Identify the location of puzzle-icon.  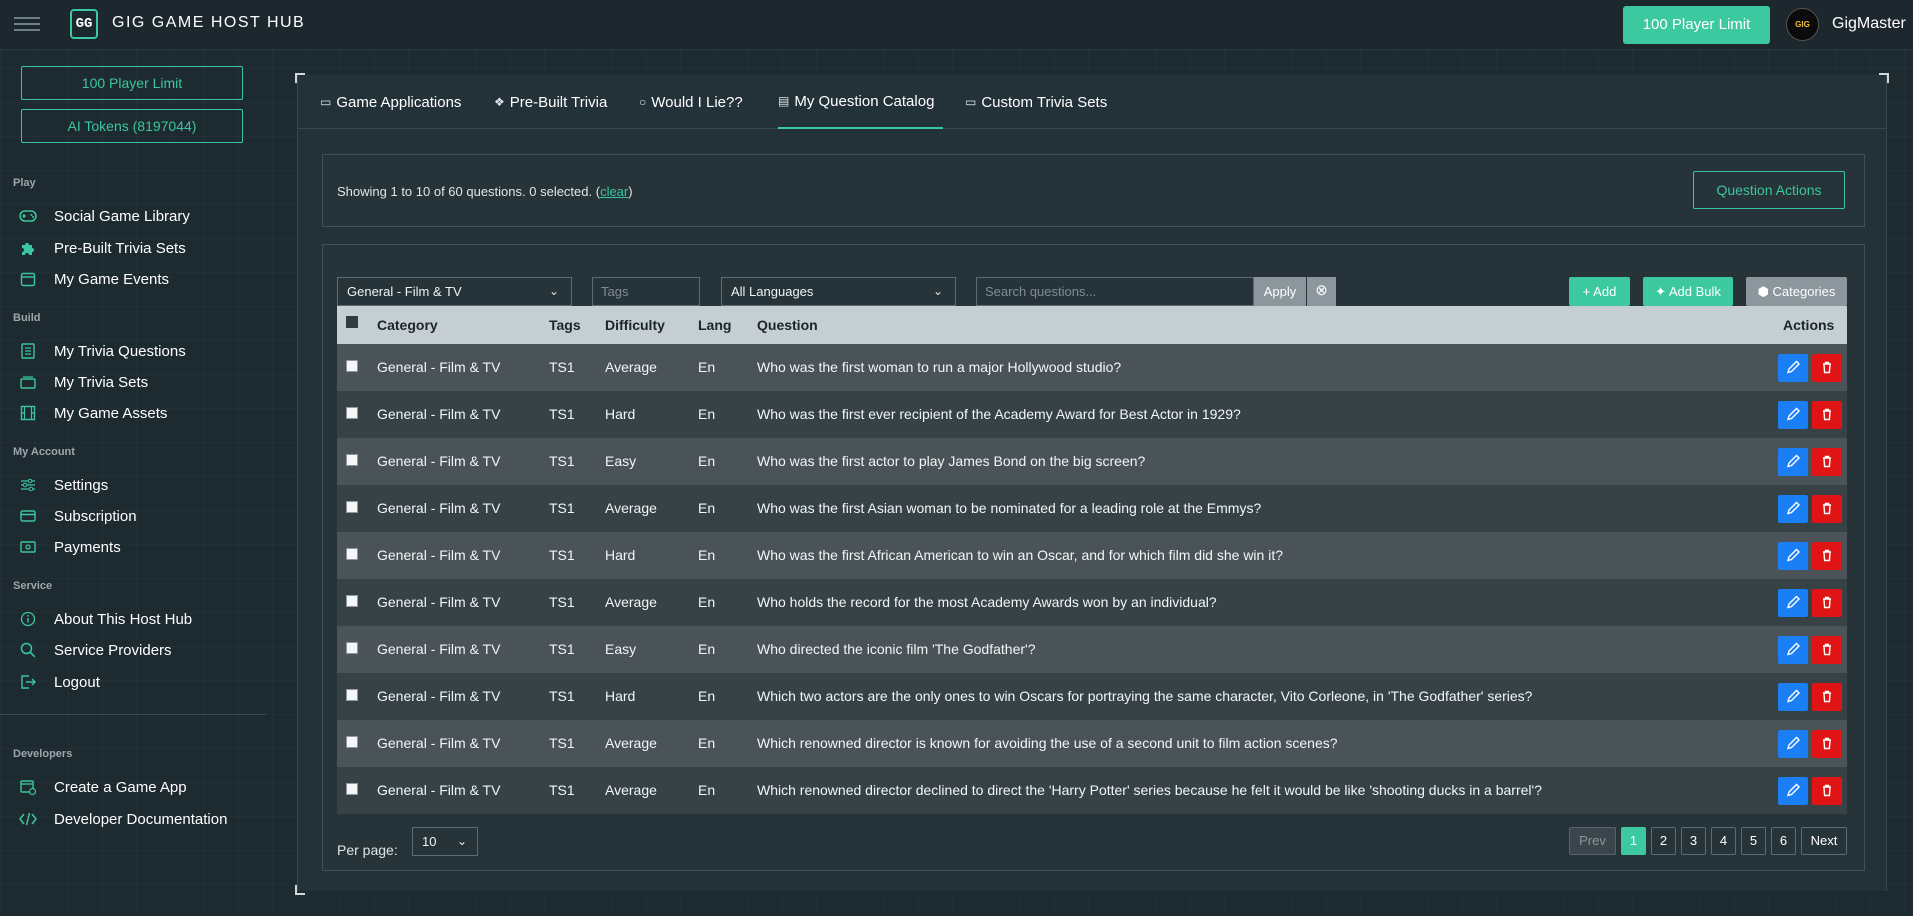
(28, 248).